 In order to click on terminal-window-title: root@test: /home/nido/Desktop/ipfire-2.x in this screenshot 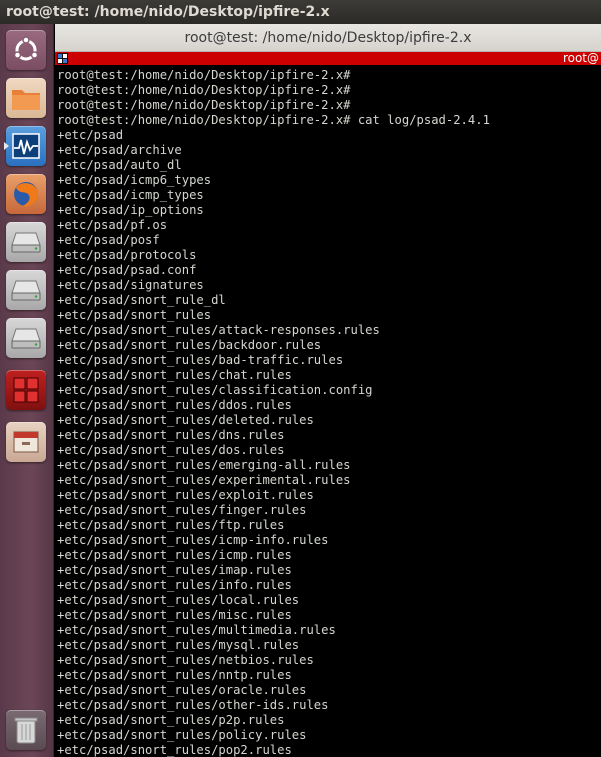, I will do `click(328, 38)`.